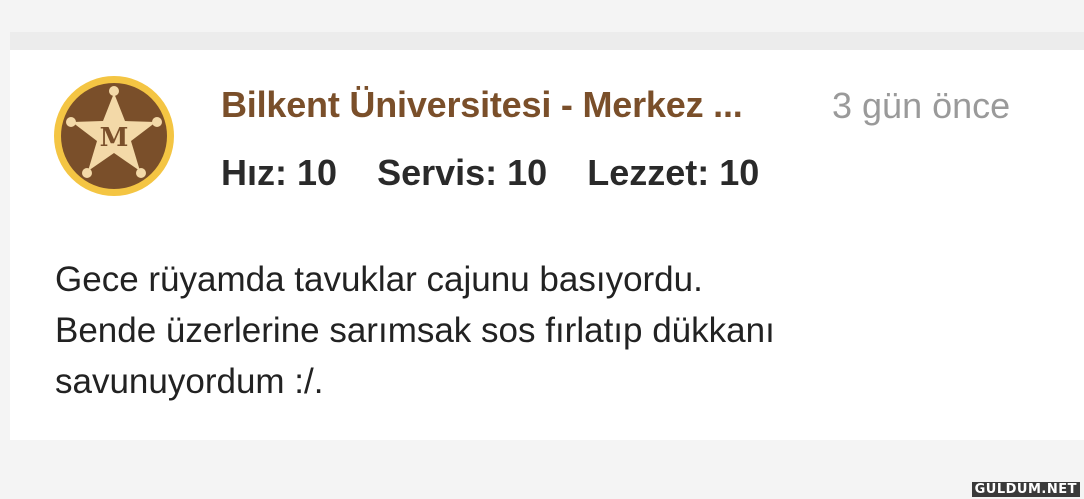 Image resolution: width=1084 pixels, height=499 pixels. I want to click on watermark: GULDUM.NET, so click(1025, 489).